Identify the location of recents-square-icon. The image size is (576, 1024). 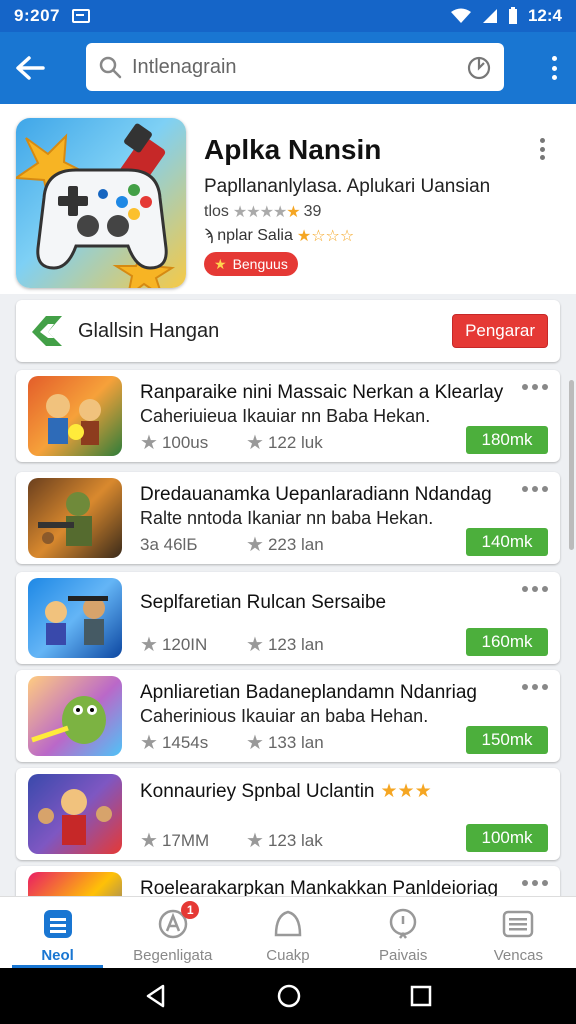
(421, 996).